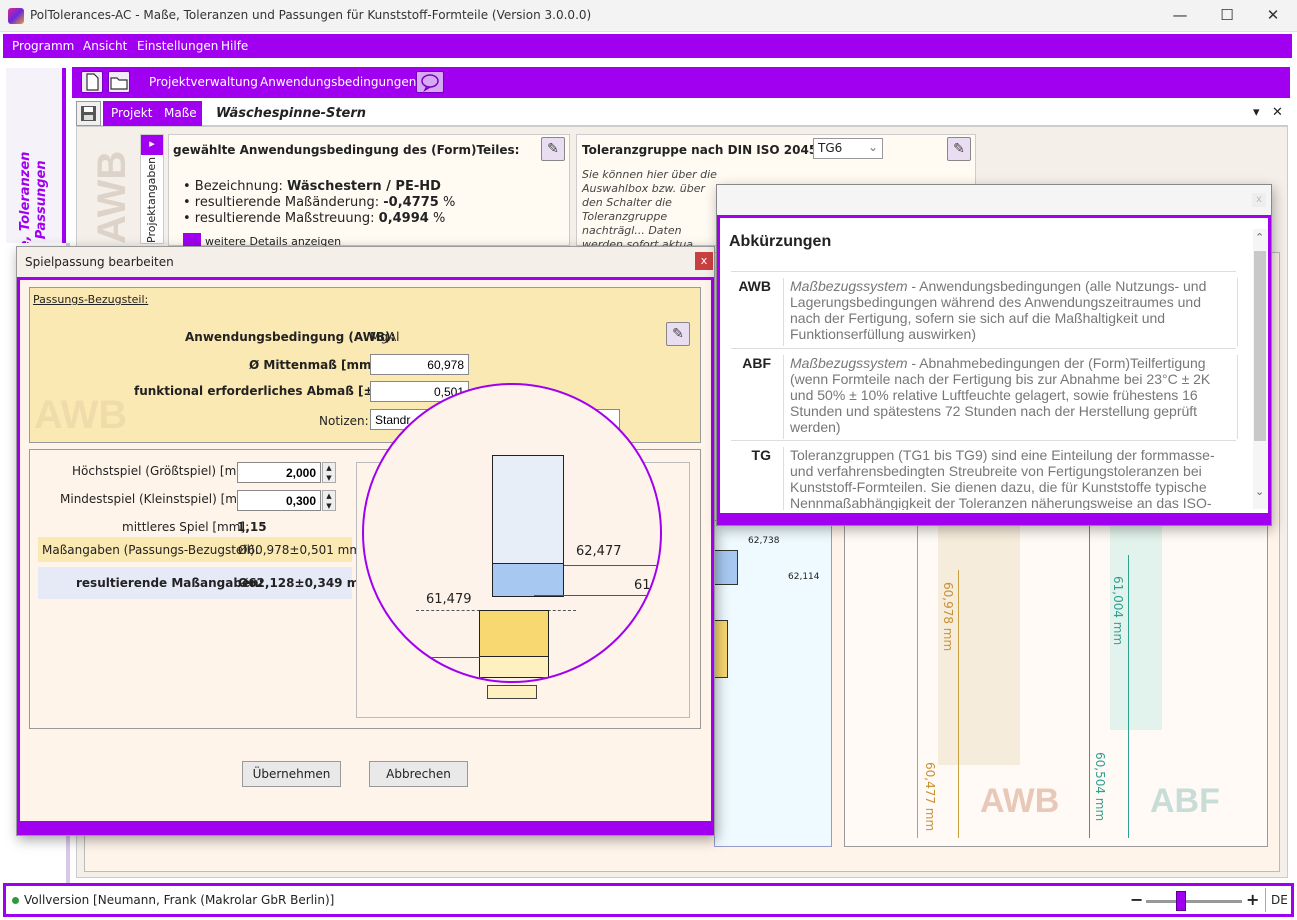 This screenshot has height=920, width=1297. Describe the element at coordinates (418, 774) in the screenshot. I see `abbrechen-button: Abbrechen` at that location.